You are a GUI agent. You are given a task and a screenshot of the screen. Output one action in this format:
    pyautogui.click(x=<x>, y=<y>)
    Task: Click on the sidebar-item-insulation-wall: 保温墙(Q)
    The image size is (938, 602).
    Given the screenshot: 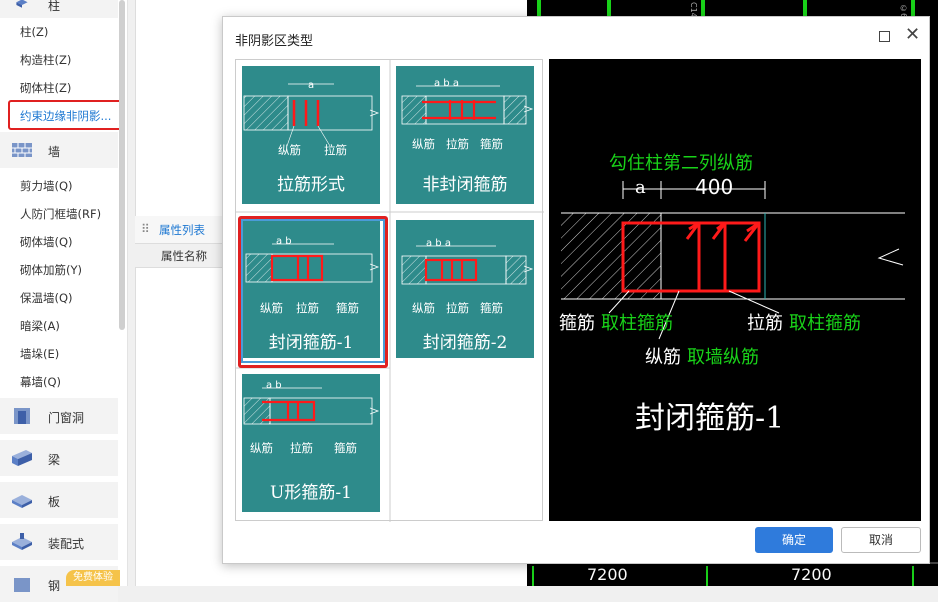 What is the action you would take?
    pyautogui.click(x=46, y=298)
    